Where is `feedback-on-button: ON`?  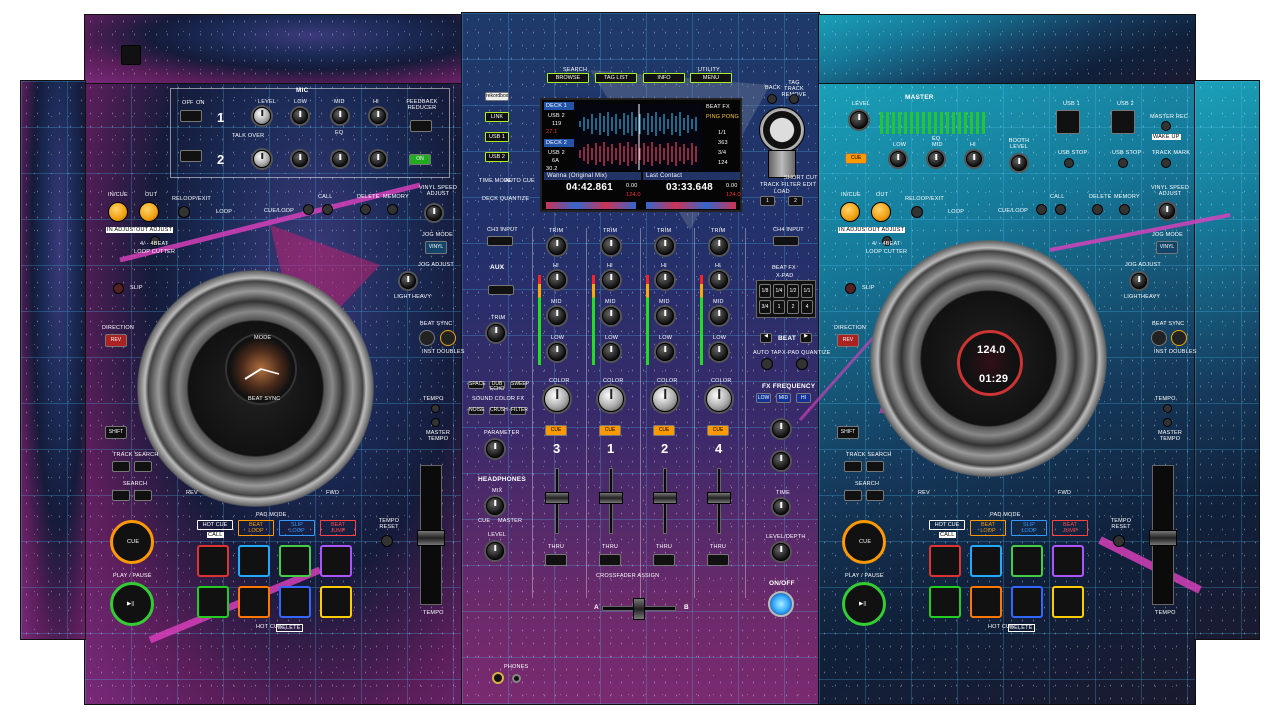 feedback-on-button: ON is located at coordinates (420, 159).